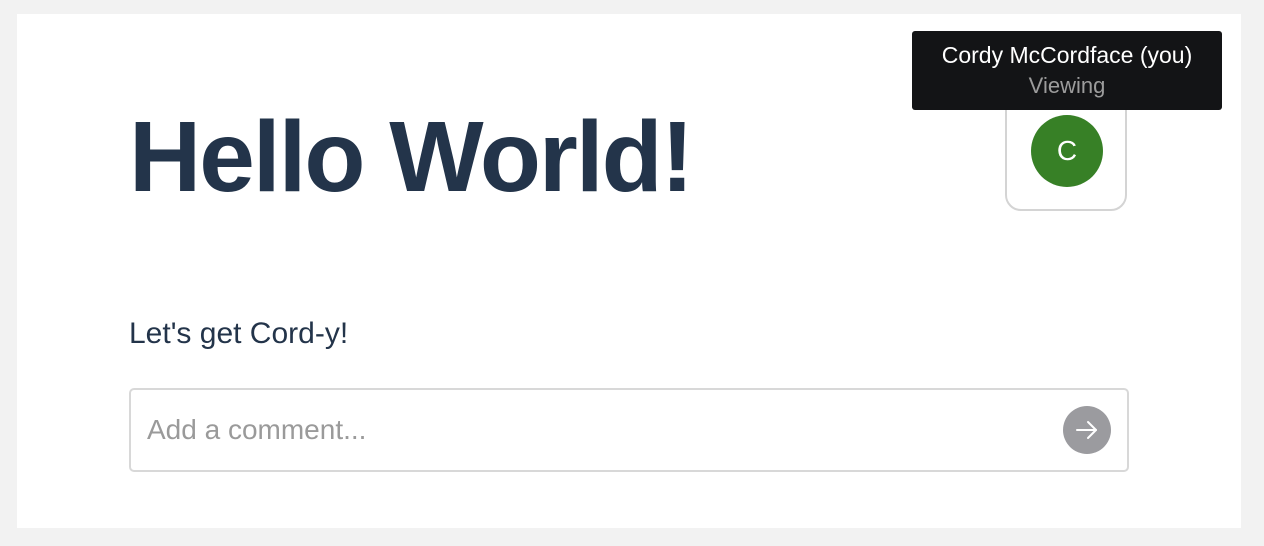 This screenshot has width=1264, height=546. Describe the element at coordinates (1067, 55) in the screenshot. I see `tooltip-user-name: Cordy McCordface (you)` at that location.